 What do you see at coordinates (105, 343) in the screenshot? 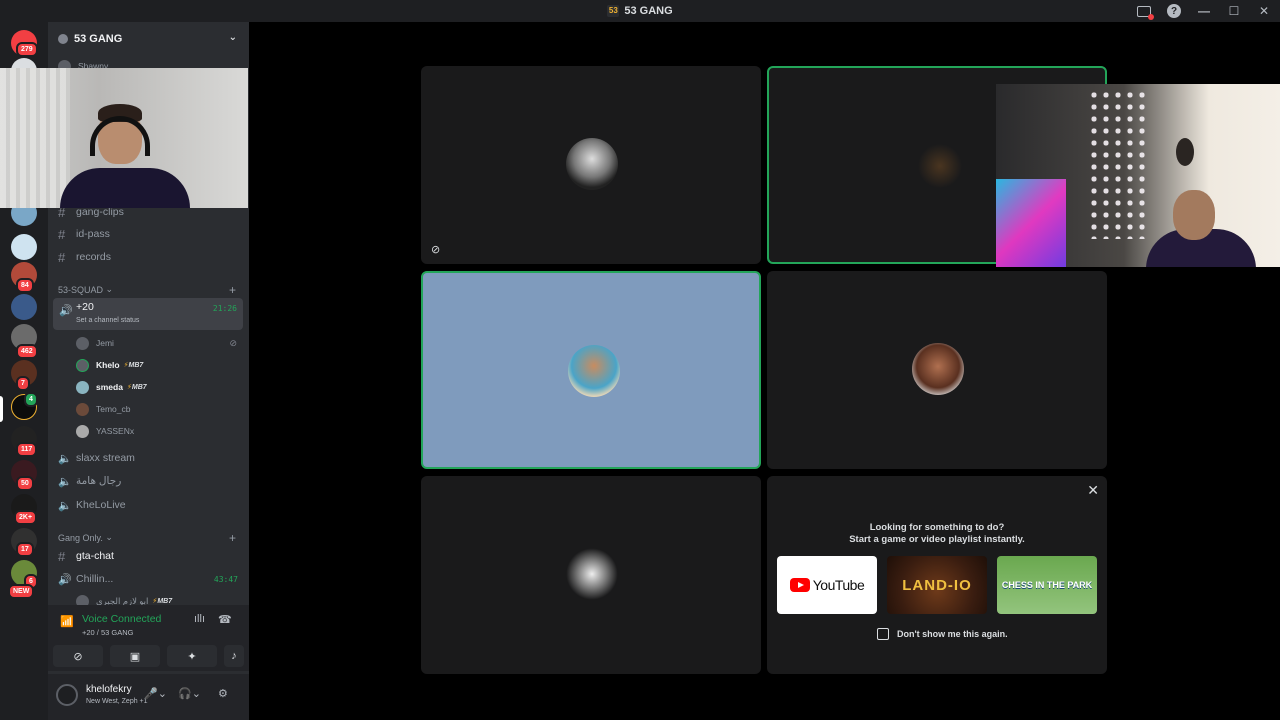
I see `user-name: Jemi` at bounding box center [105, 343].